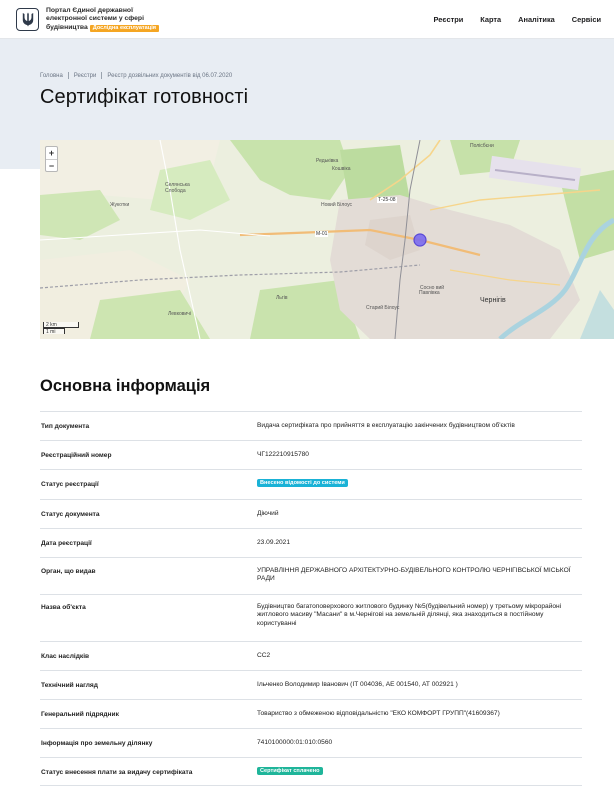 This screenshot has height=798, width=614. I want to click on map-scale: 2 km 1 mi, so click(61, 328).